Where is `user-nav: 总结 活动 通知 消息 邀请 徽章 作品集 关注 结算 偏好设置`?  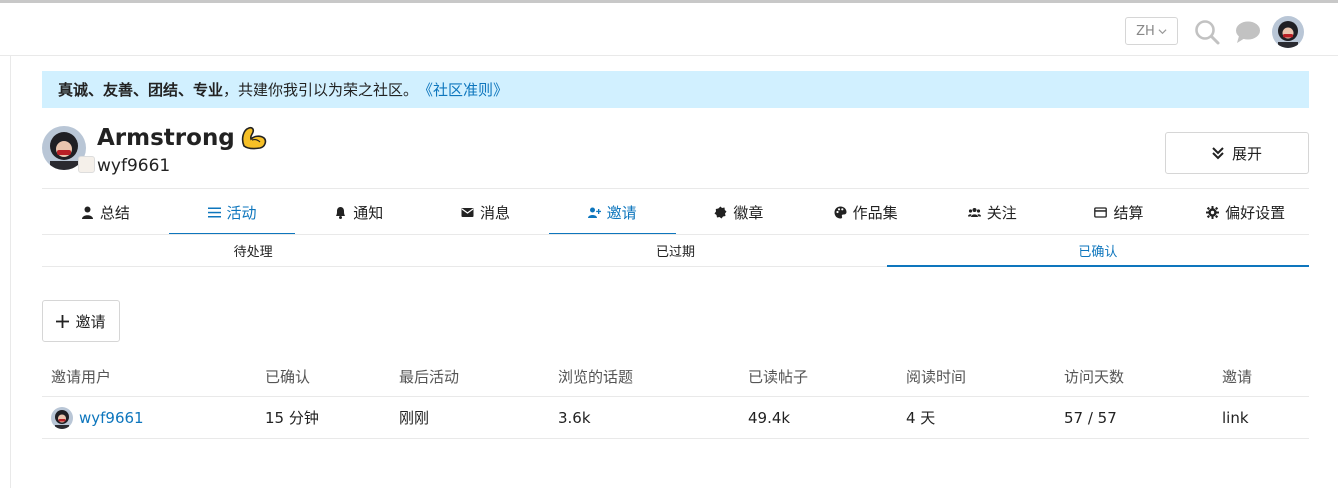
user-nav: 总结 活动 通知 消息 邀请 徽章 作品集 关注 结算 偏好设置 is located at coordinates (675, 212).